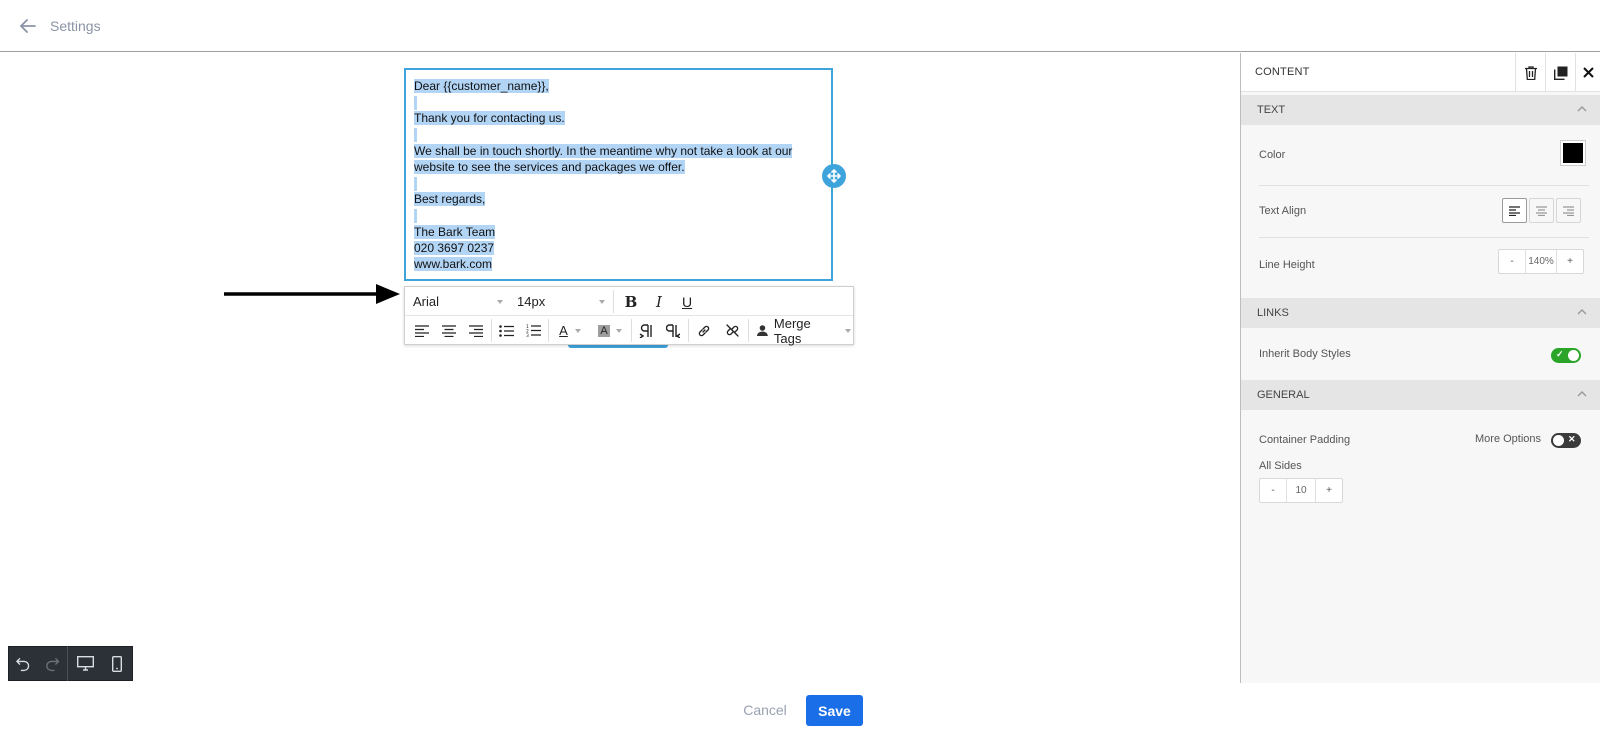 The width and height of the screenshot is (1600, 733). I want to click on align-center-icon, so click(449, 330).